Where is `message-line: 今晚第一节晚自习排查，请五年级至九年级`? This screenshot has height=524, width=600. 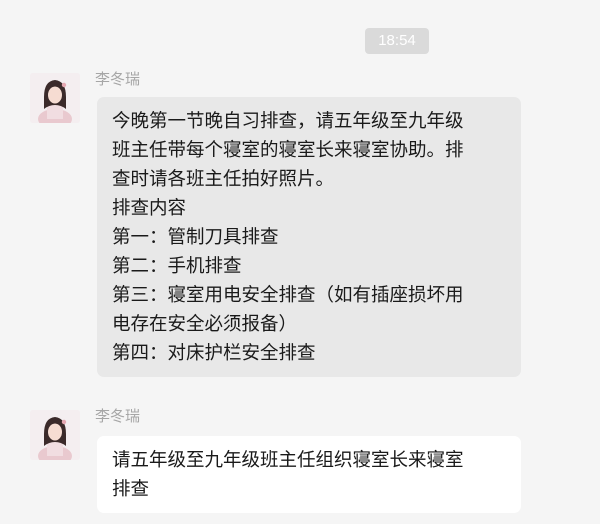
message-line: 今晚第一节晚自习排查，请五年级至九年级 is located at coordinates (288, 121).